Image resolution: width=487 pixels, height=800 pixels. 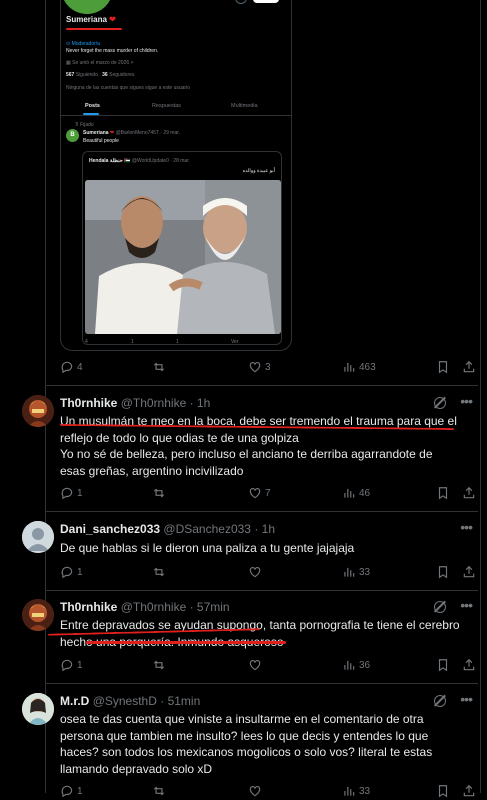 I want to click on like-button: 7, so click(x=259, y=493).